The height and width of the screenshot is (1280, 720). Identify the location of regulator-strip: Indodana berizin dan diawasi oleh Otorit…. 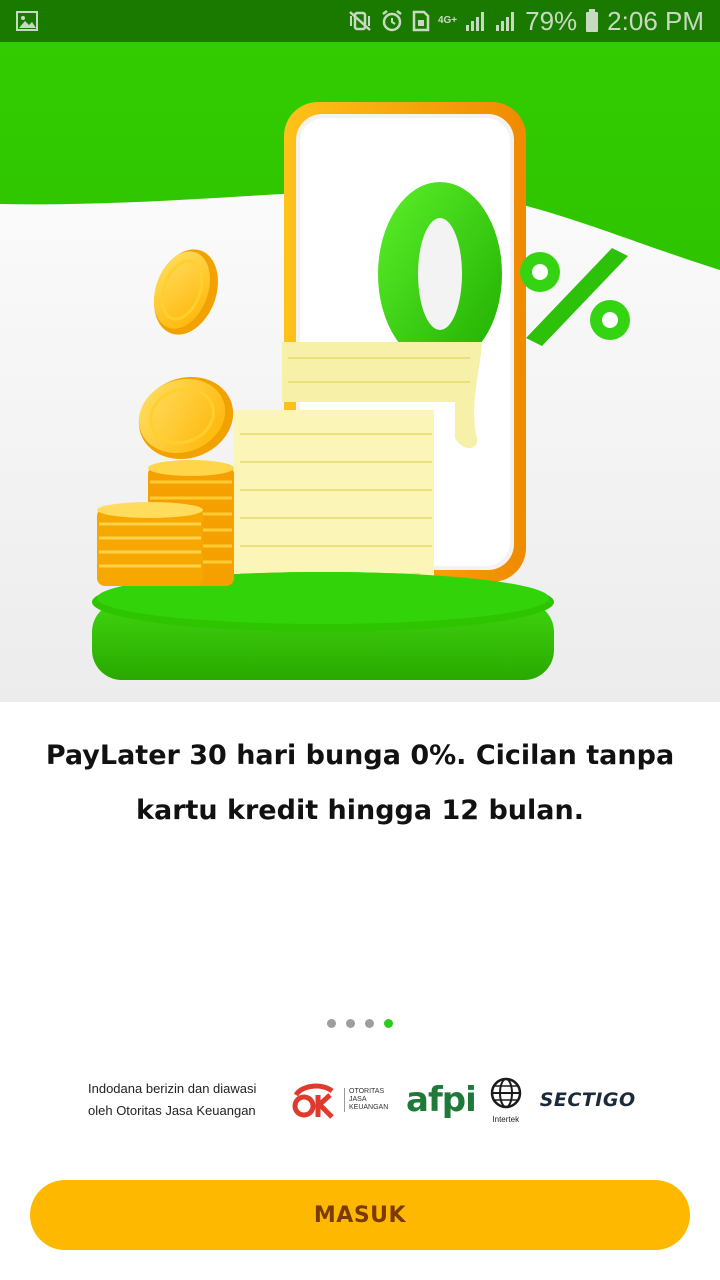
(368, 1100).